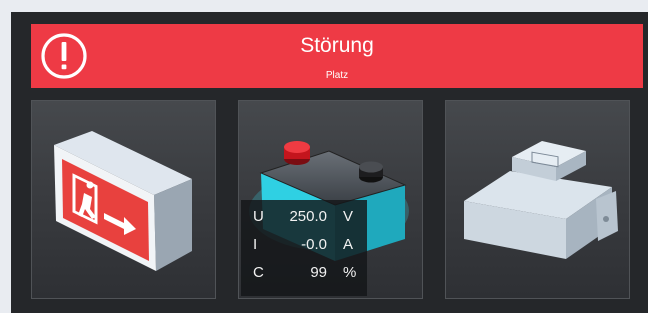 This screenshot has width=648, height=313. What do you see at coordinates (255, 244) in the screenshot?
I see `current-symbol: I` at bounding box center [255, 244].